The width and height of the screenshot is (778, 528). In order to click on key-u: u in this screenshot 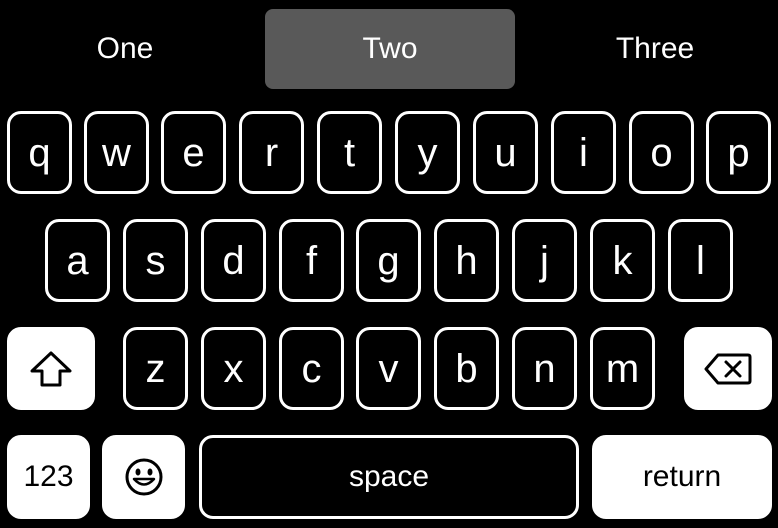, I will do `click(505, 152)`.